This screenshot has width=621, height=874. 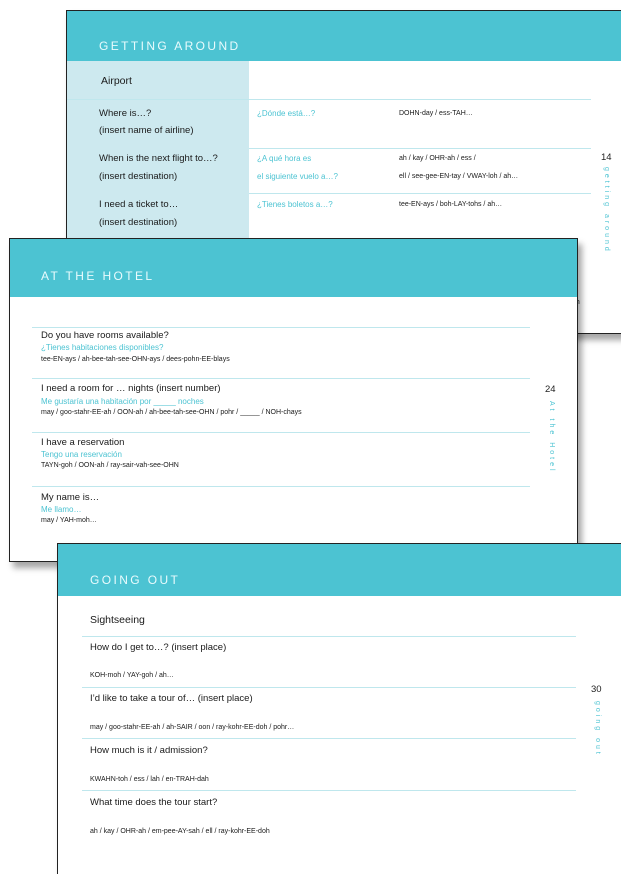 What do you see at coordinates (125, 113) in the screenshot?
I see `english-phrase: Where is…?` at bounding box center [125, 113].